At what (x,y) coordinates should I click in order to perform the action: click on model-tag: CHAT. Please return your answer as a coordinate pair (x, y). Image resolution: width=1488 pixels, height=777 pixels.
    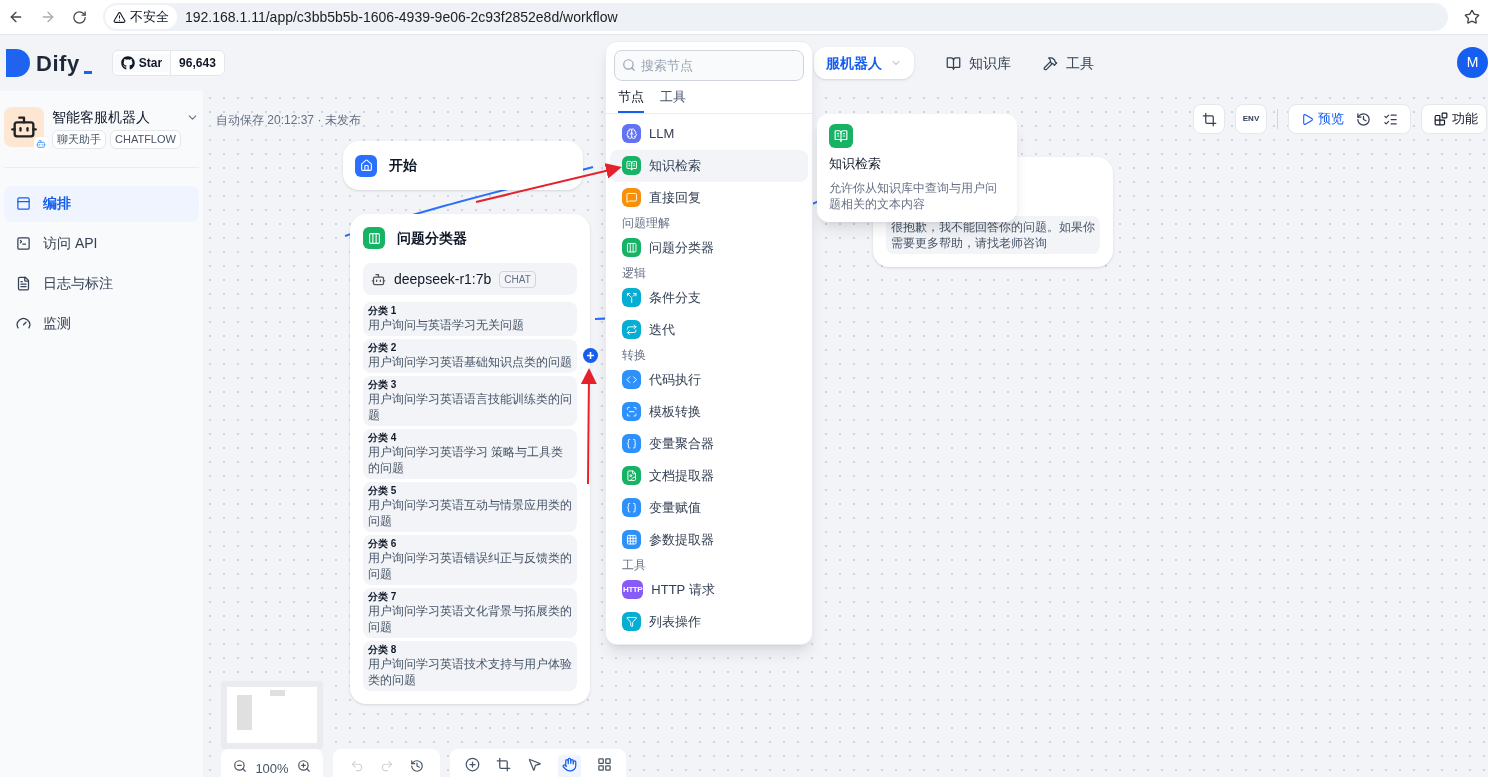
    Looking at the image, I should click on (517, 279).